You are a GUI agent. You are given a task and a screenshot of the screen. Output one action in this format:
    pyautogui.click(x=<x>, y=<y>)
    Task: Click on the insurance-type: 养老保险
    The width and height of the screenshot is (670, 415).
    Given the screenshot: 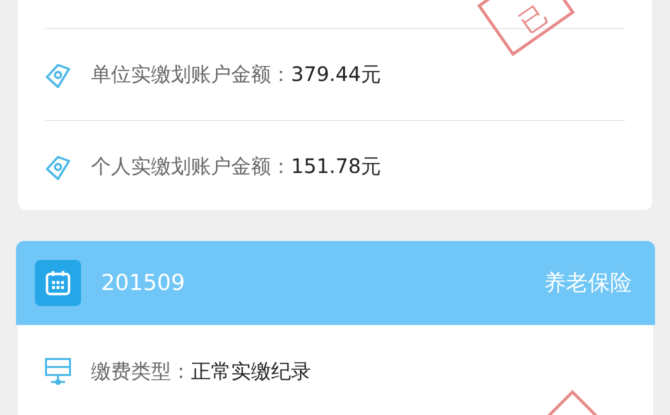 What is the action you would take?
    pyautogui.click(x=588, y=284)
    